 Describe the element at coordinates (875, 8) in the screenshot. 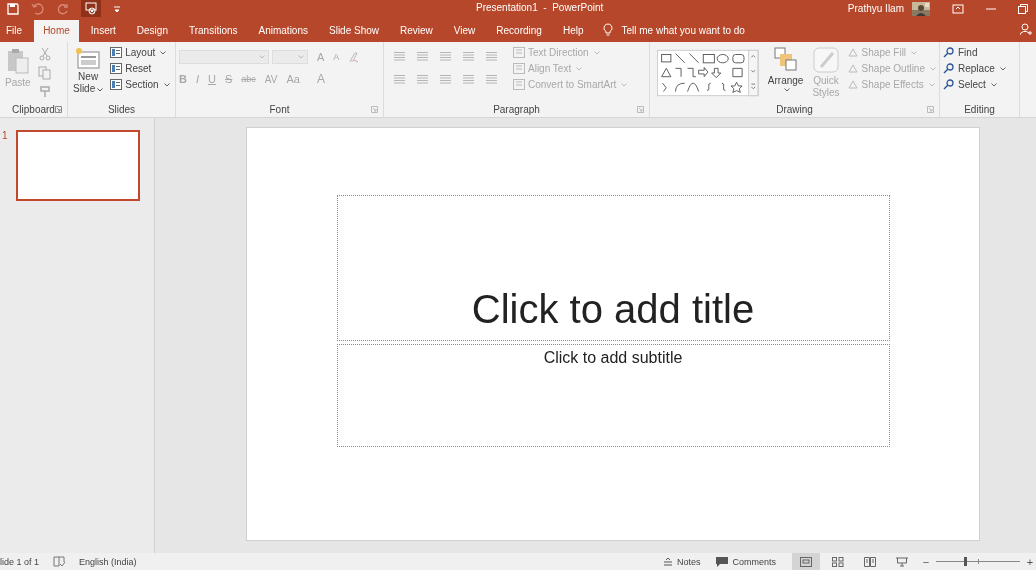

I see `user-name: Prathyu Ilam` at that location.